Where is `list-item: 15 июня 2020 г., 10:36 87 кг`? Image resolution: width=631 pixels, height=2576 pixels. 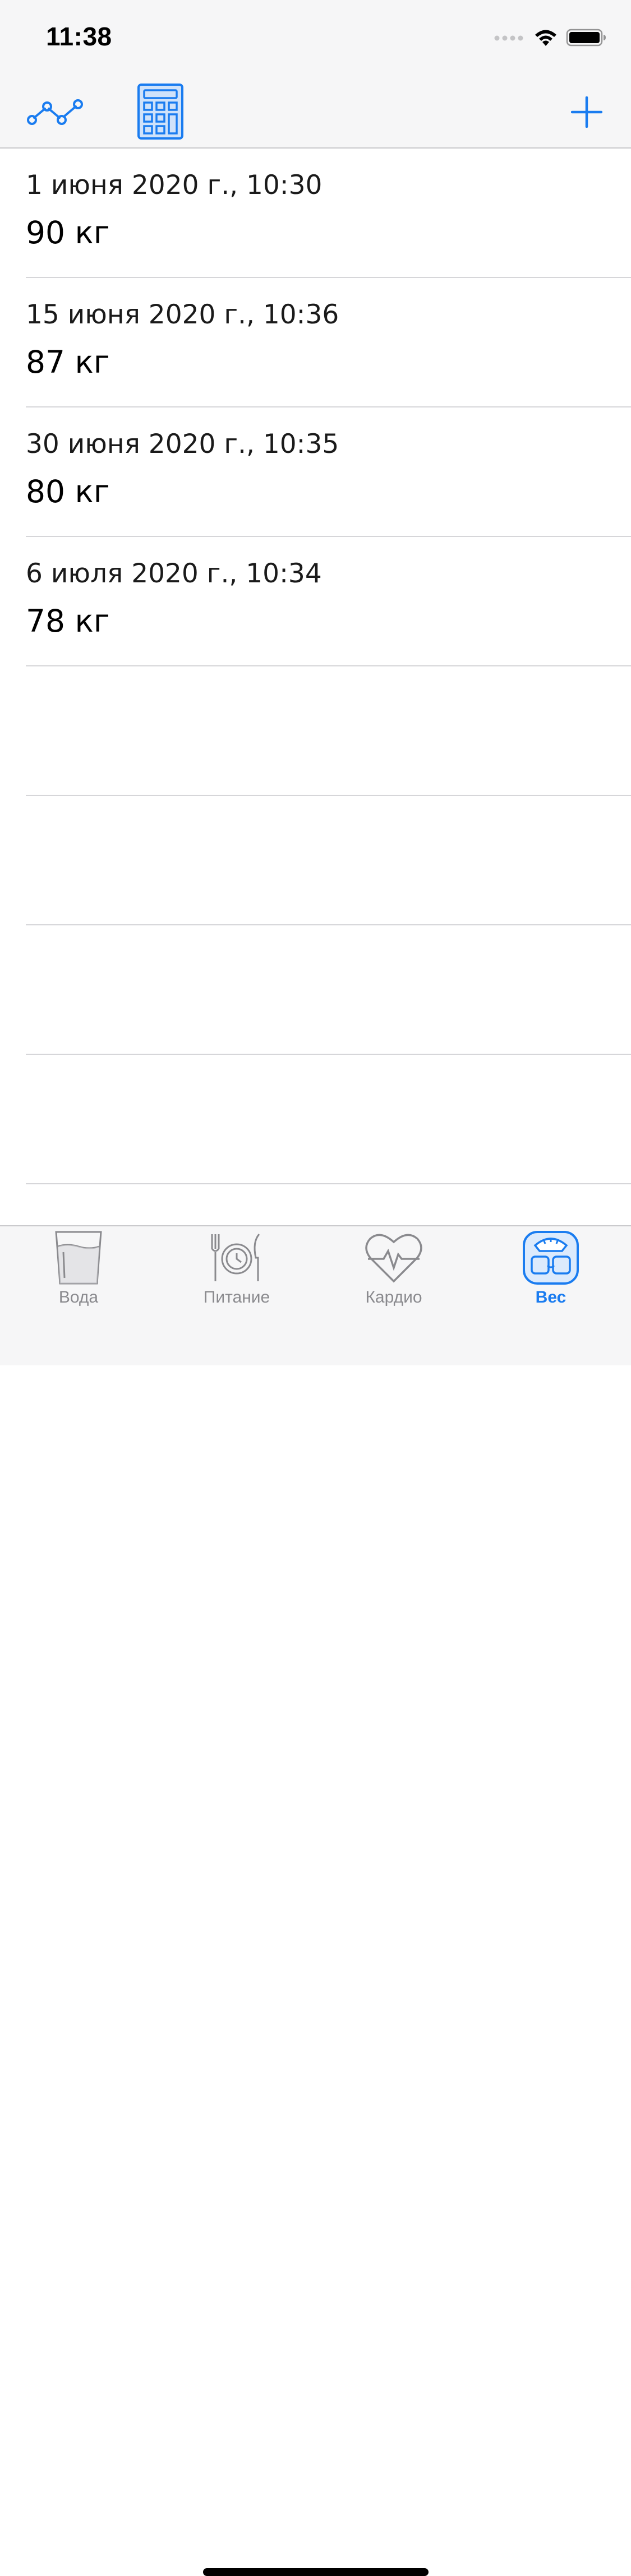 list-item: 15 июня 2020 г., 10:36 87 кг is located at coordinates (315, 342).